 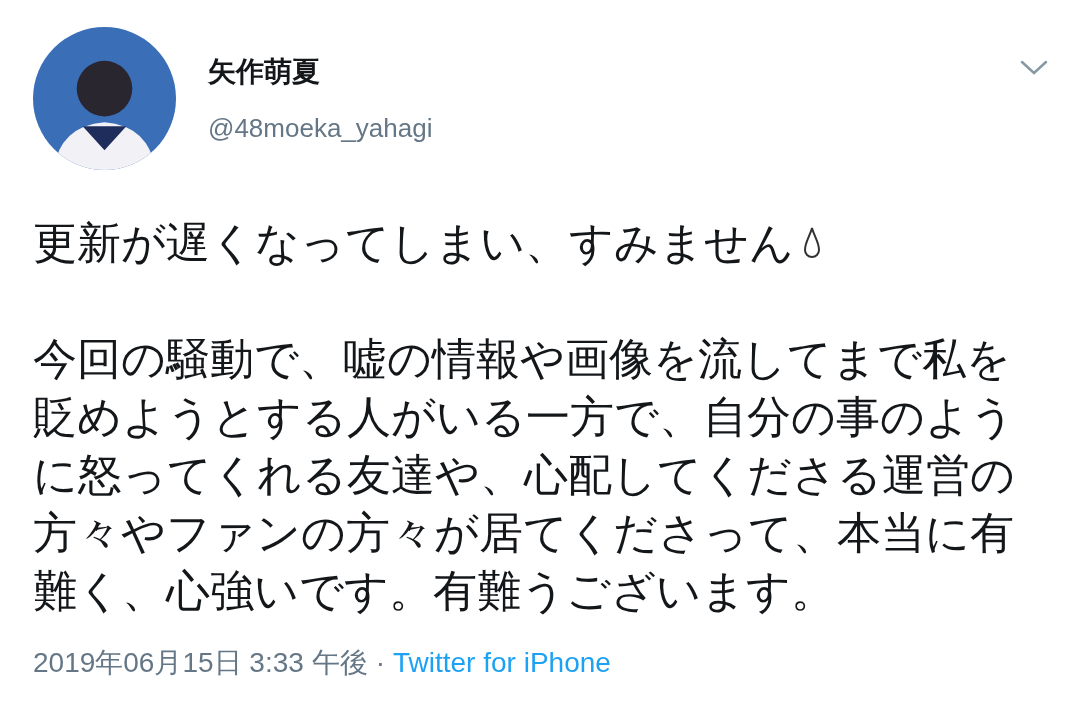 I want to click on tweet-text: 更新が遅くなってしまい、すみません, so click(x=413, y=243).